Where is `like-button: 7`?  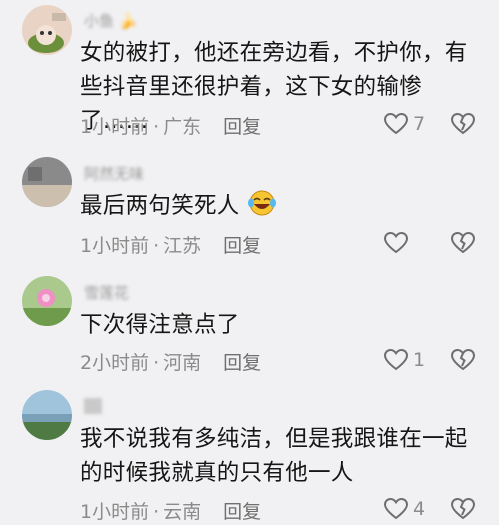
like-button: 7 is located at coordinates (404, 124).